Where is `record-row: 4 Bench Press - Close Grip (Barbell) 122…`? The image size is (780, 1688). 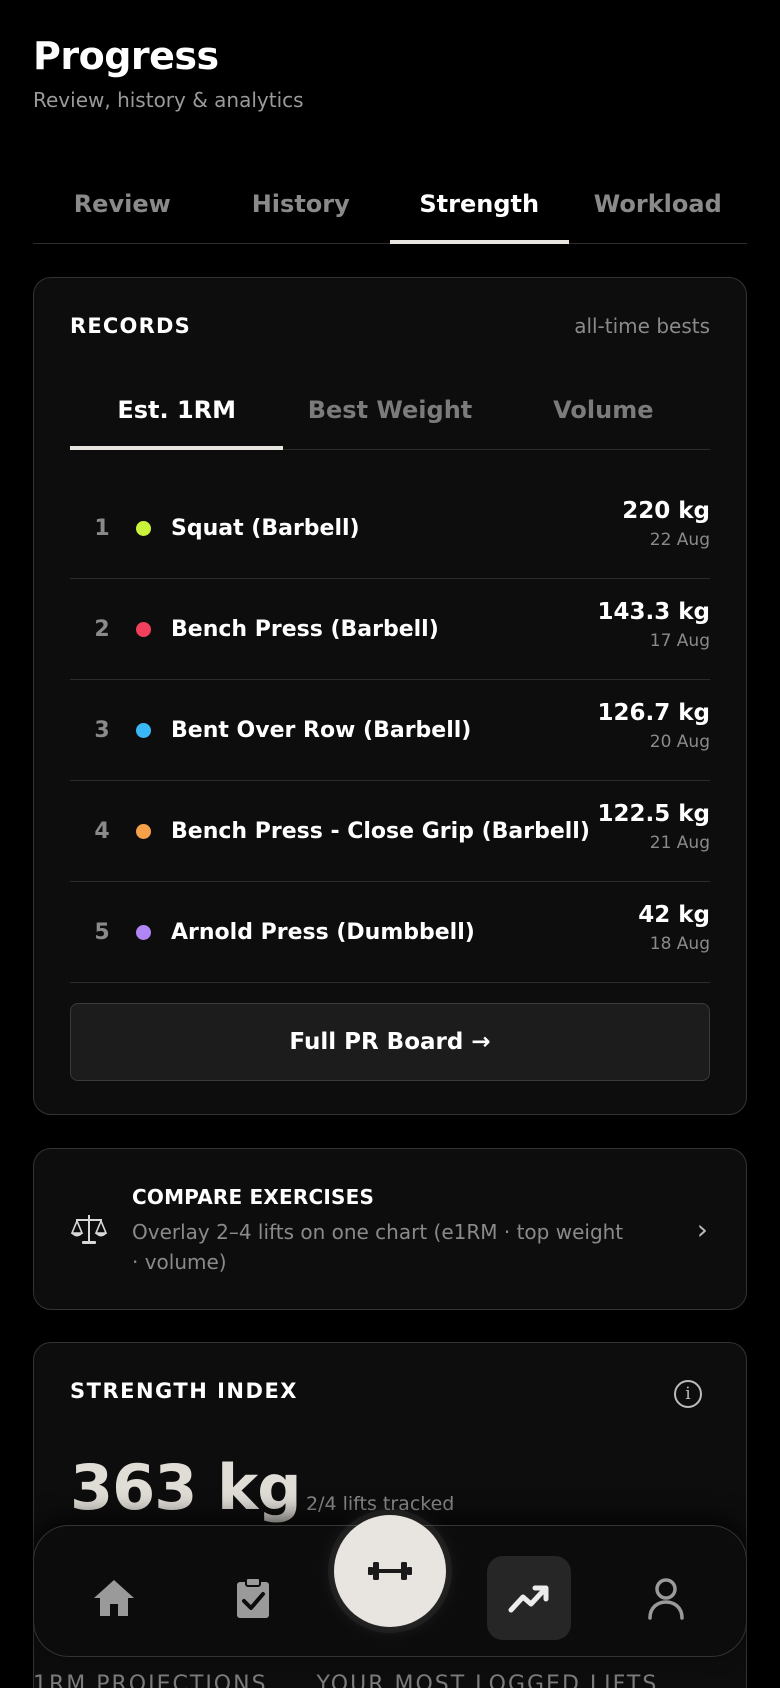 record-row: 4 Bench Press - Close Grip (Barbell) 122… is located at coordinates (390, 831).